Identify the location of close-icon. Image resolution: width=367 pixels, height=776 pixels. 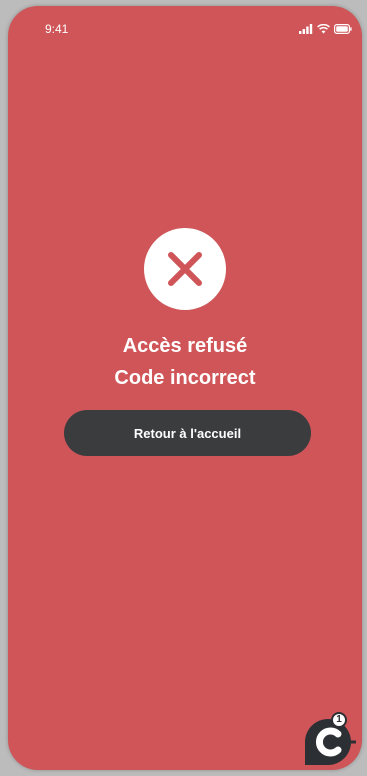
(185, 269).